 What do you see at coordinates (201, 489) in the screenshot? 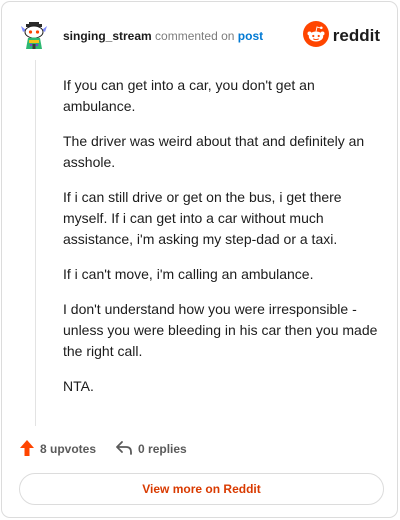
I see `view-more-button: View more on Reddit` at bounding box center [201, 489].